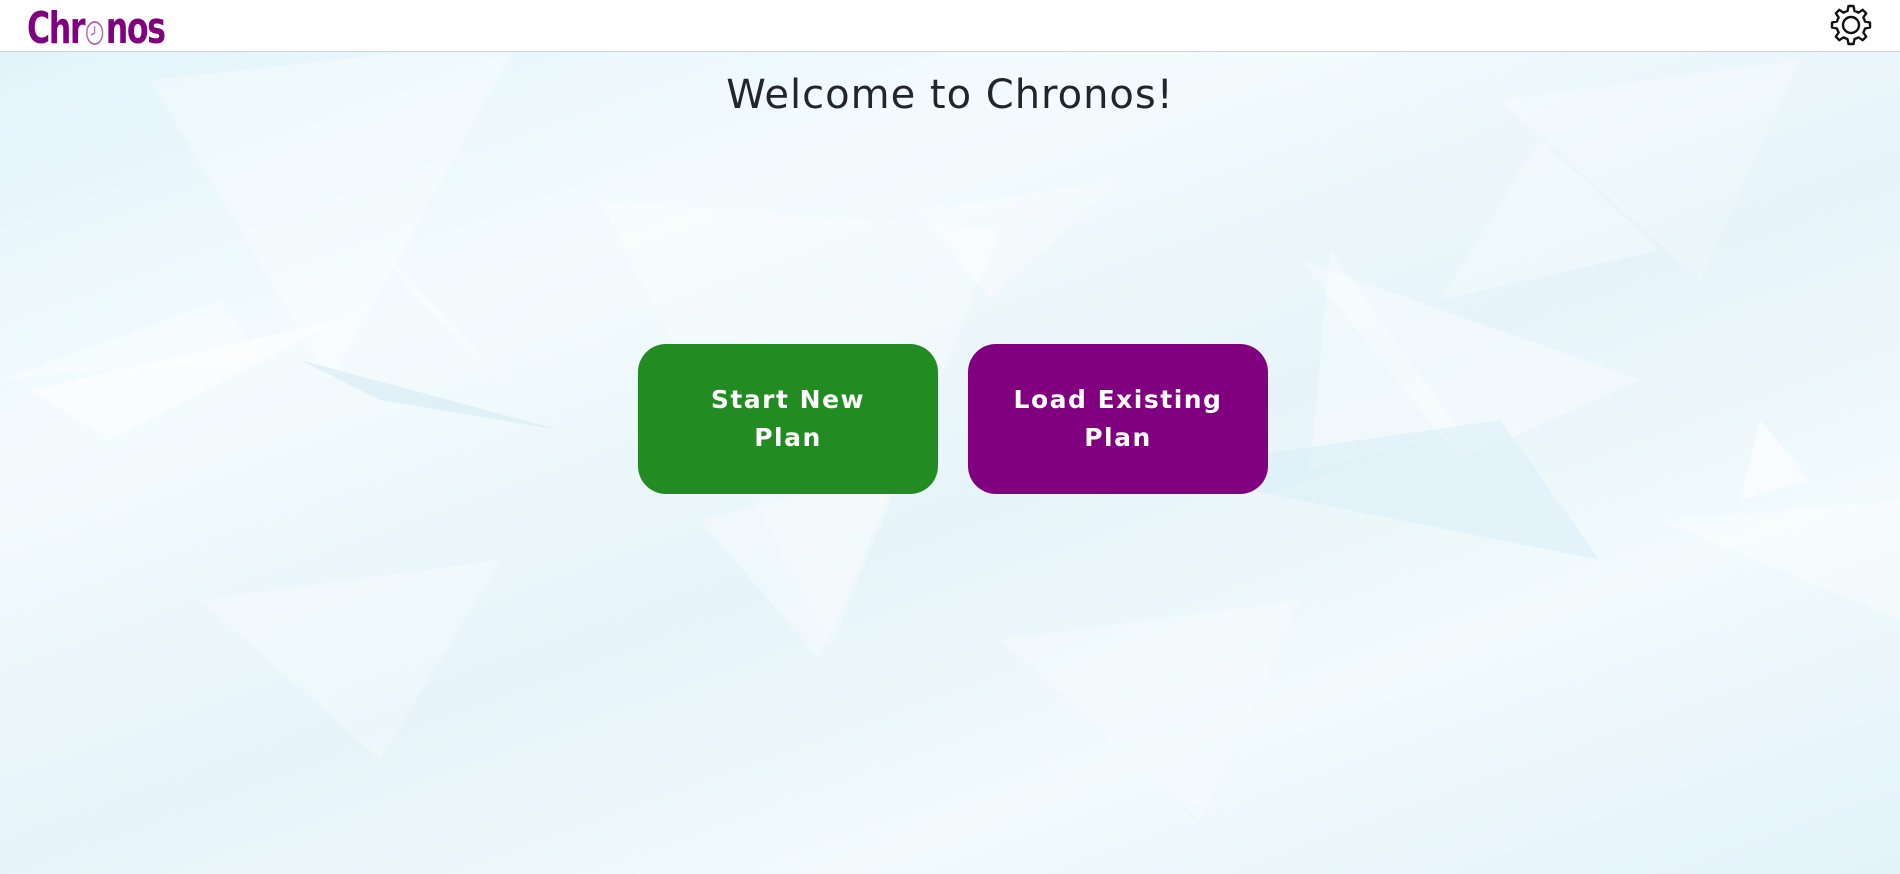 Image resolution: width=1900 pixels, height=874 pixels. I want to click on clock-icon, so click(95, 33).